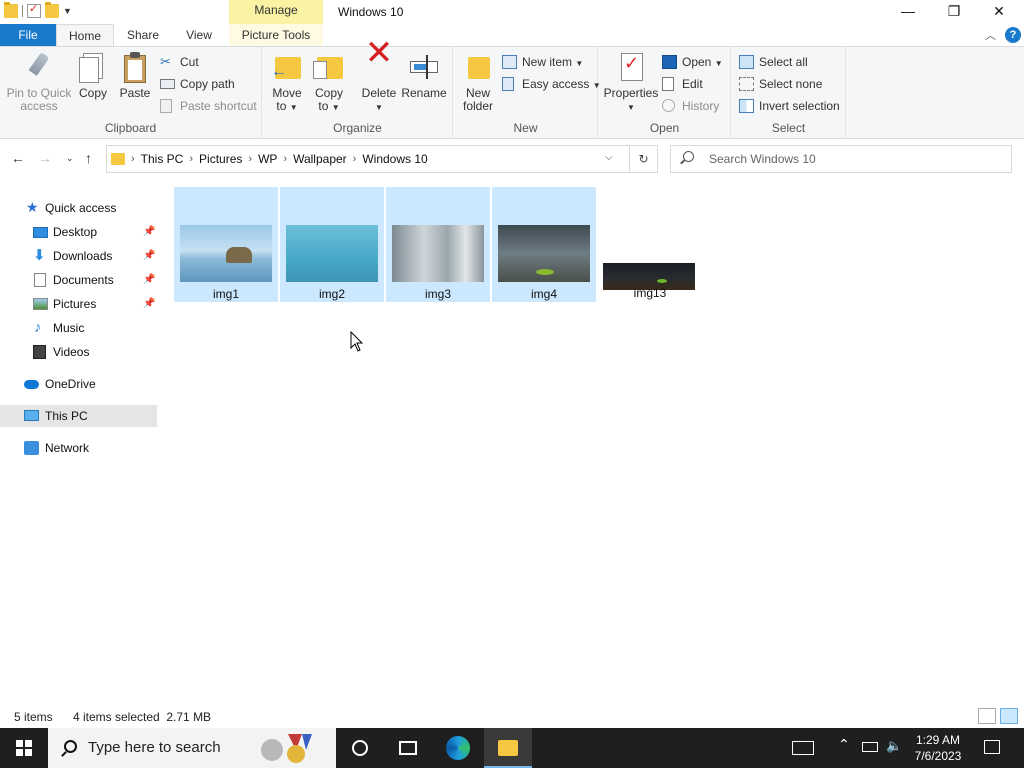 This screenshot has height=768, width=1024. Describe the element at coordinates (544, 244) in the screenshot. I see `file-item: img4` at that location.